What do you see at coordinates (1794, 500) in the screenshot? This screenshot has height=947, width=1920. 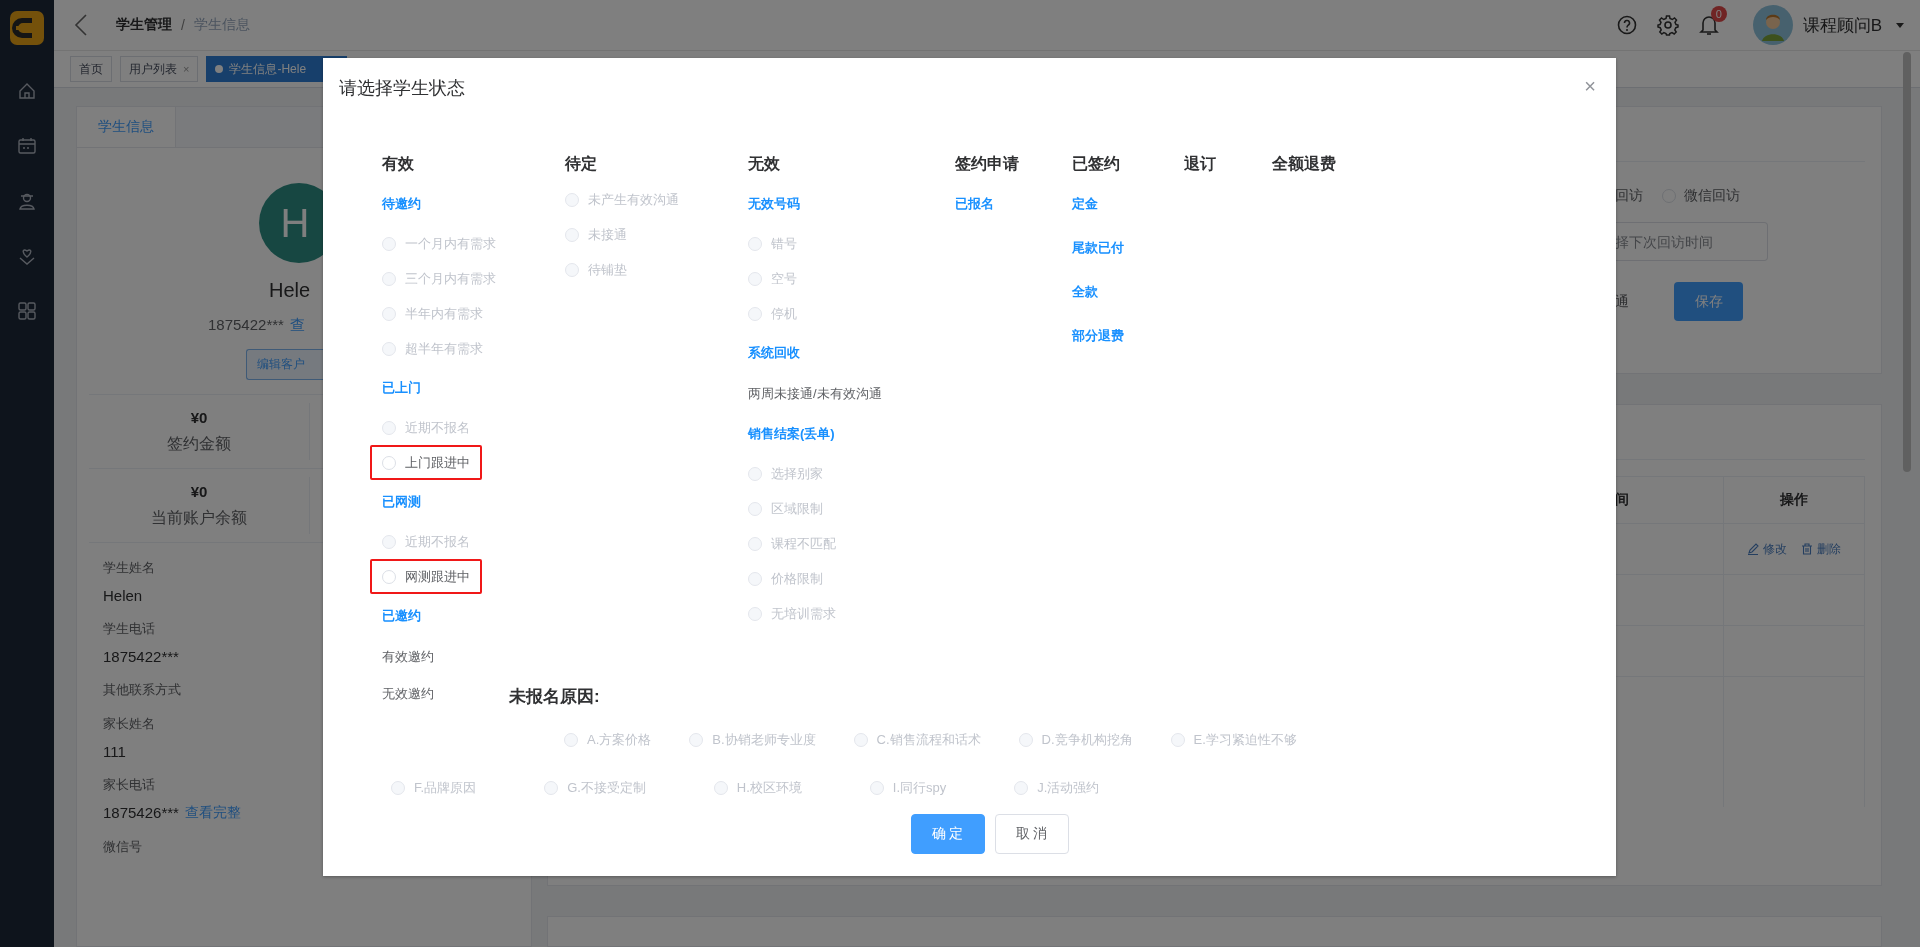 I see `column-header: 操作` at bounding box center [1794, 500].